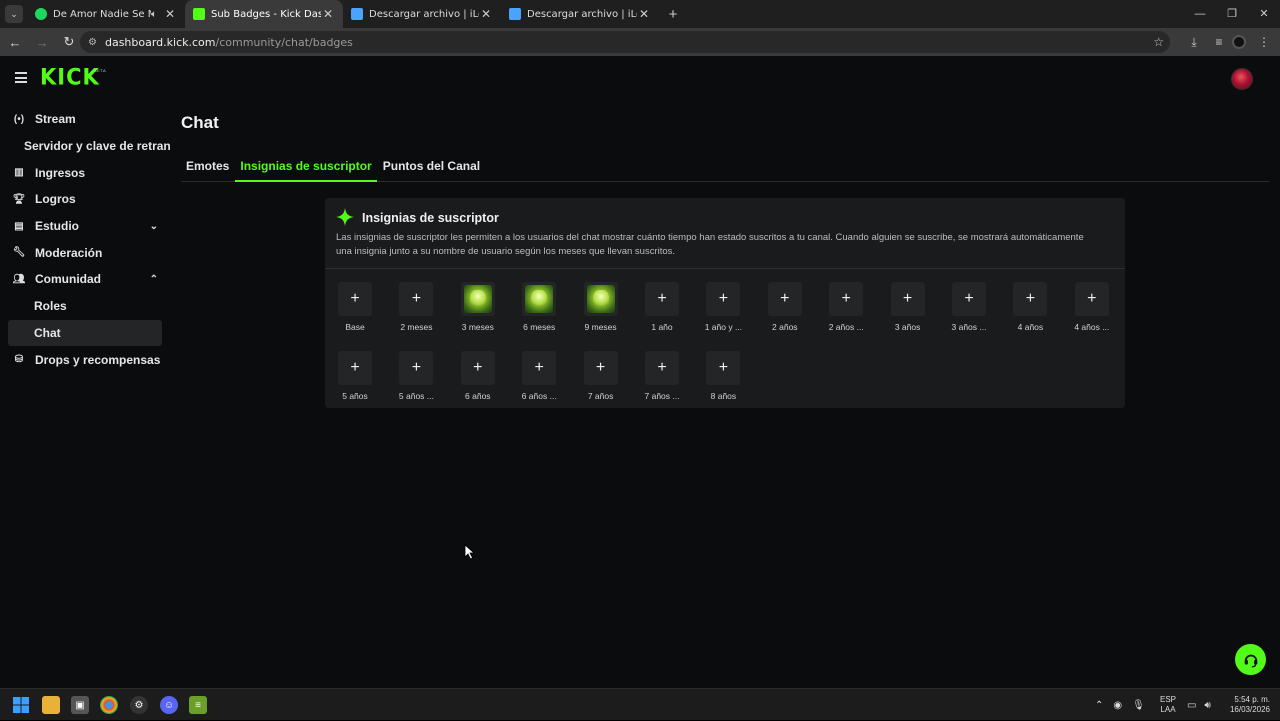  What do you see at coordinates (1194, 42) in the screenshot?
I see `download-icon: ⤓` at bounding box center [1194, 42].